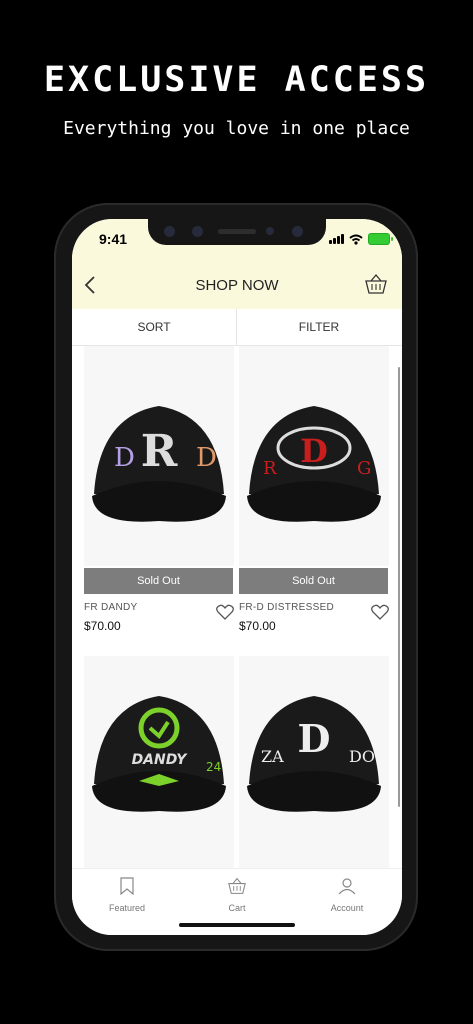  What do you see at coordinates (270, 231) in the screenshot?
I see `sensor-dot-icon` at bounding box center [270, 231].